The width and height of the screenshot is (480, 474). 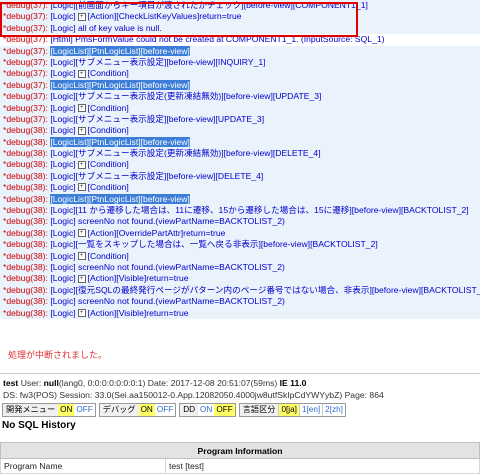 What do you see at coordinates (66, 410) in the screenshot?
I see `dev-menu-on: ON` at bounding box center [66, 410].